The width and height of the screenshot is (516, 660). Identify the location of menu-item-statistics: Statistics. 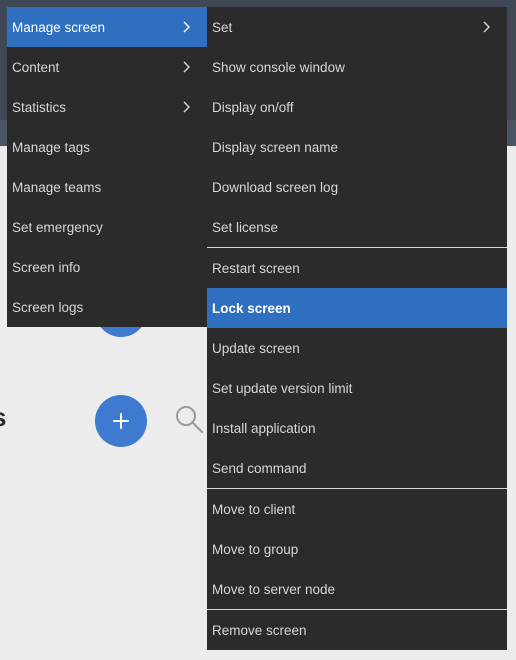
(107, 107).